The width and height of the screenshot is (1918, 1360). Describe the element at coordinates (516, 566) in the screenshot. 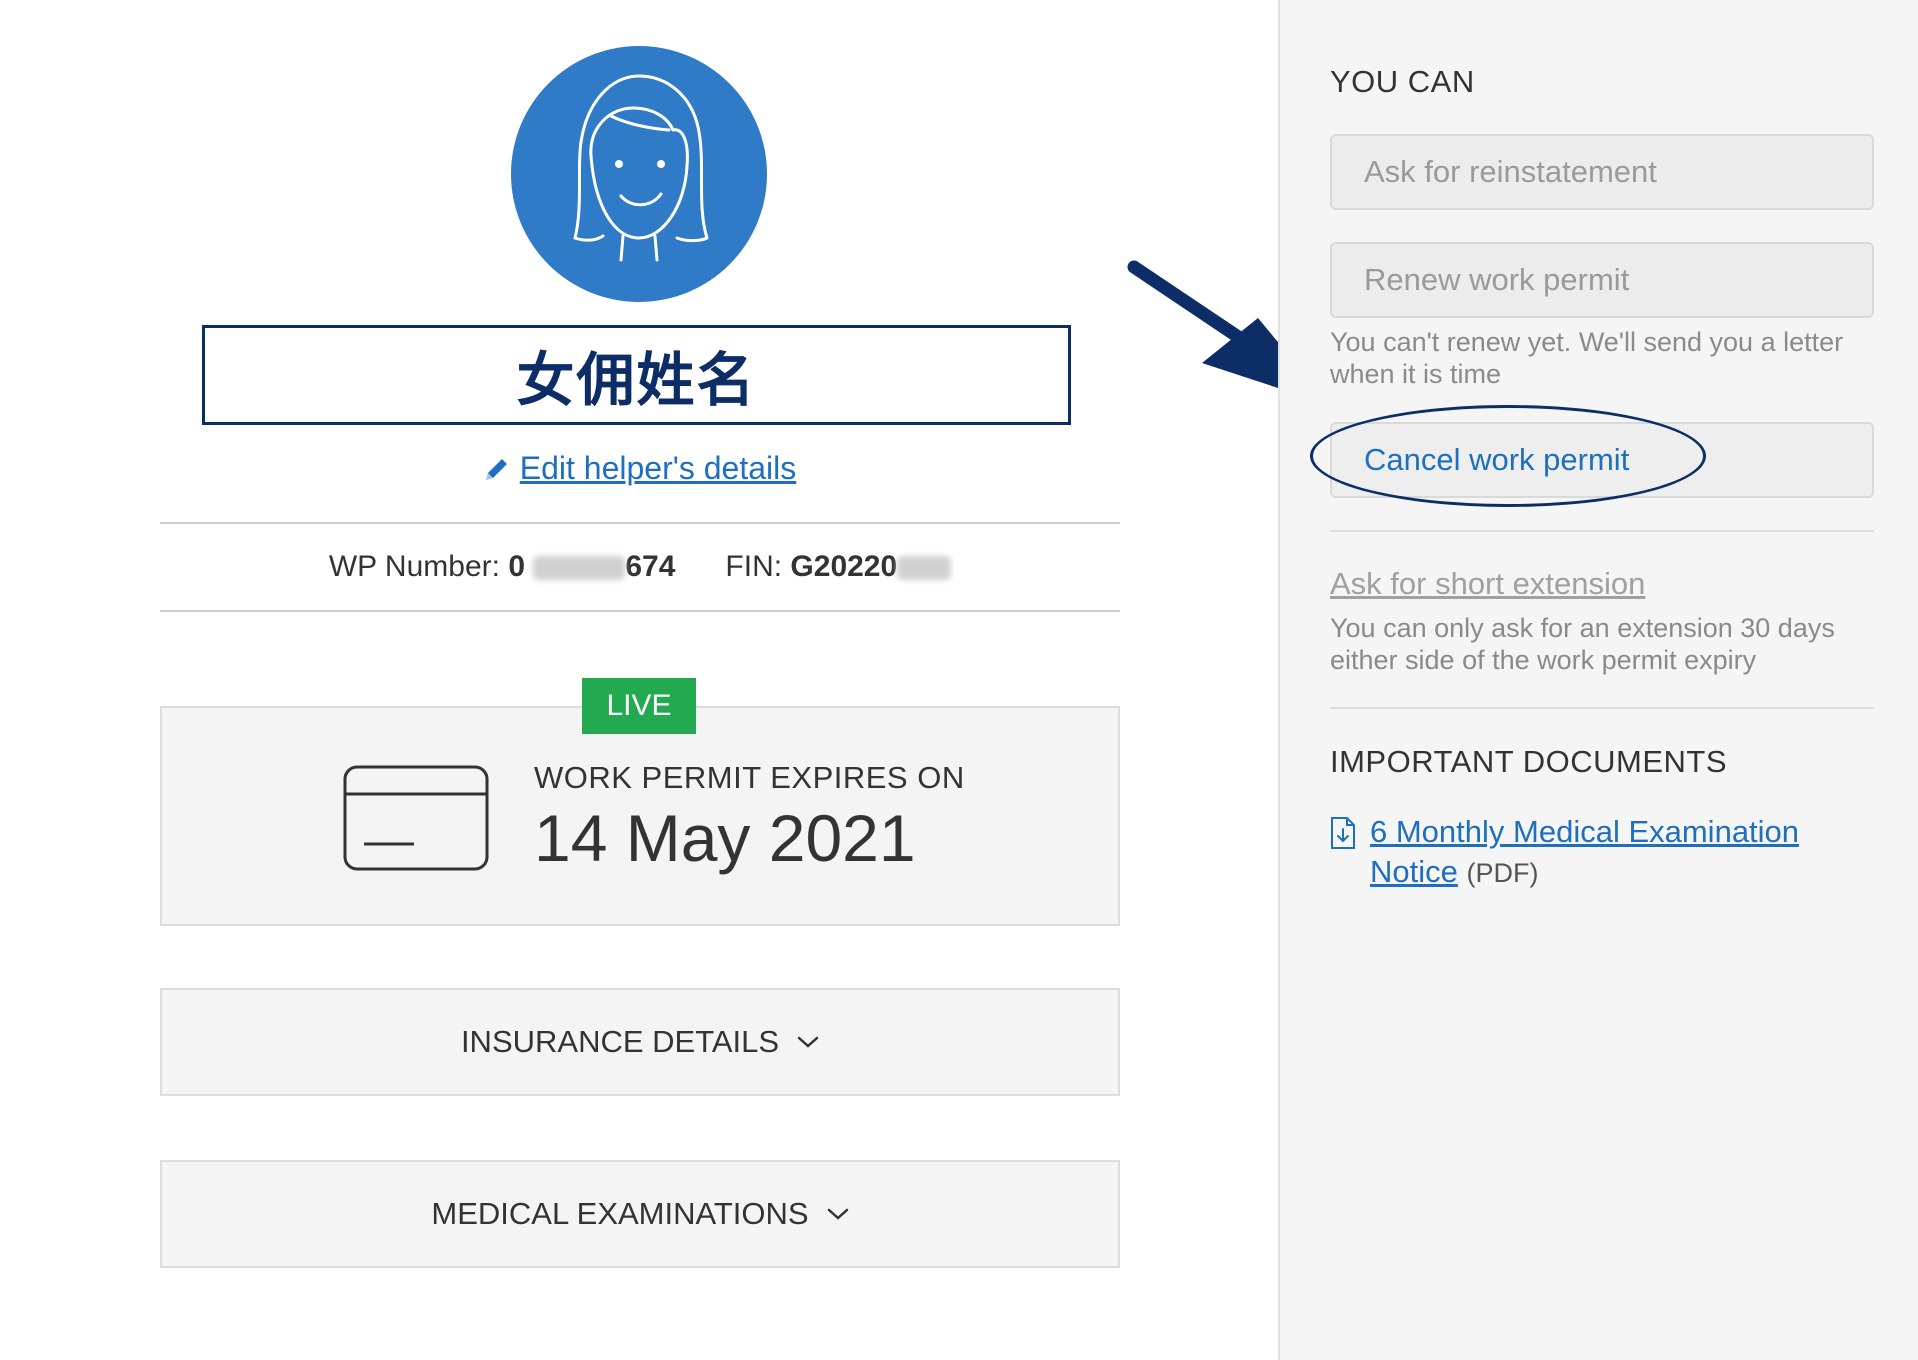

I see `wp-number-prefix: 0` at that location.